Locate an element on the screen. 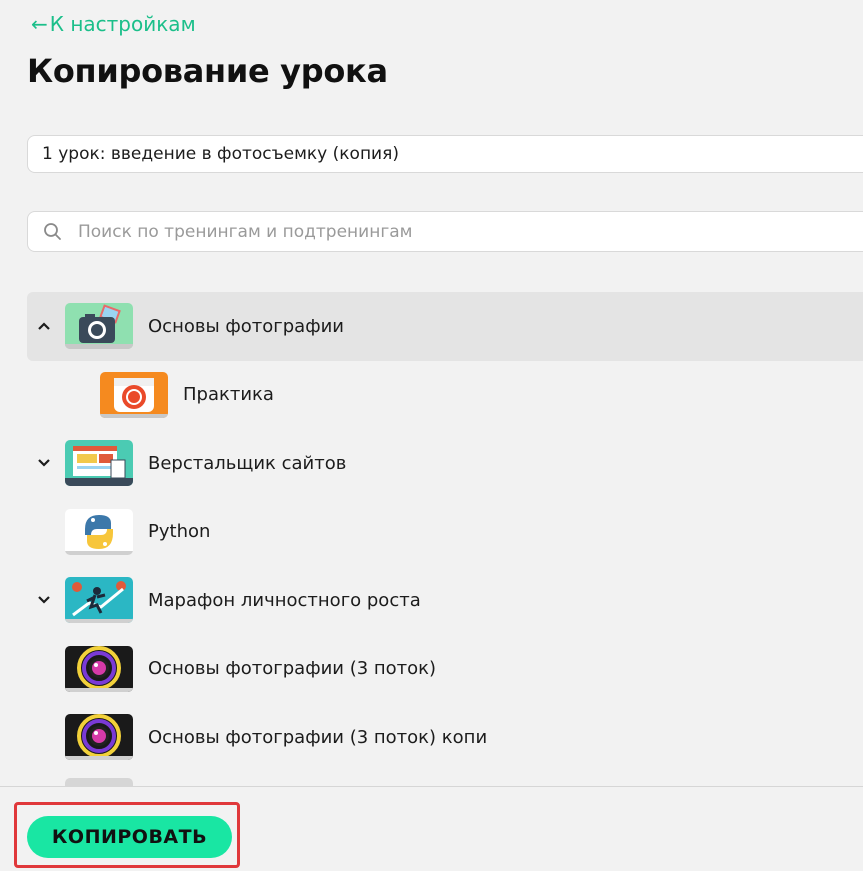  python-logo-icon is located at coordinates (99, 531).